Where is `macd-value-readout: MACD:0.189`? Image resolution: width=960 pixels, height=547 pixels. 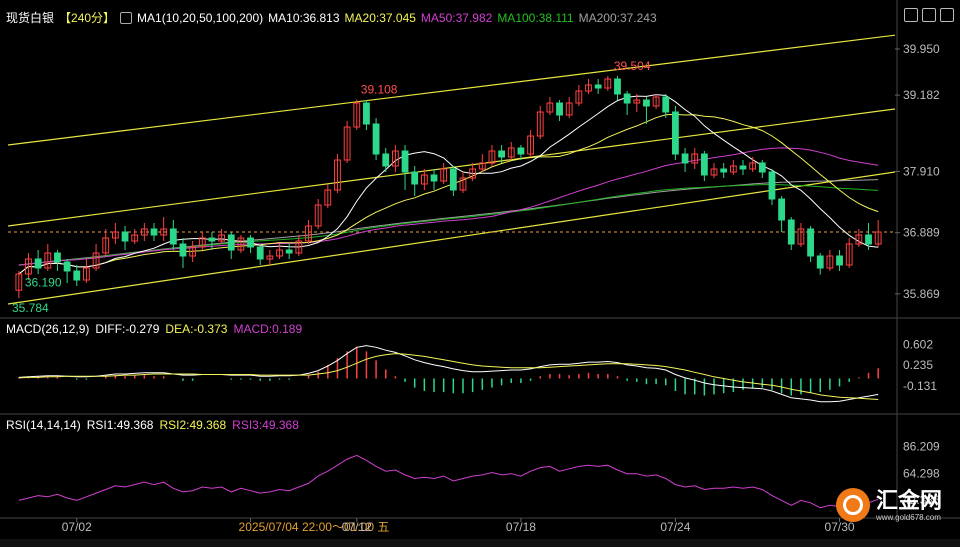 macd-value-readout: MACD:0.189 is located at coordinates (268, 329).